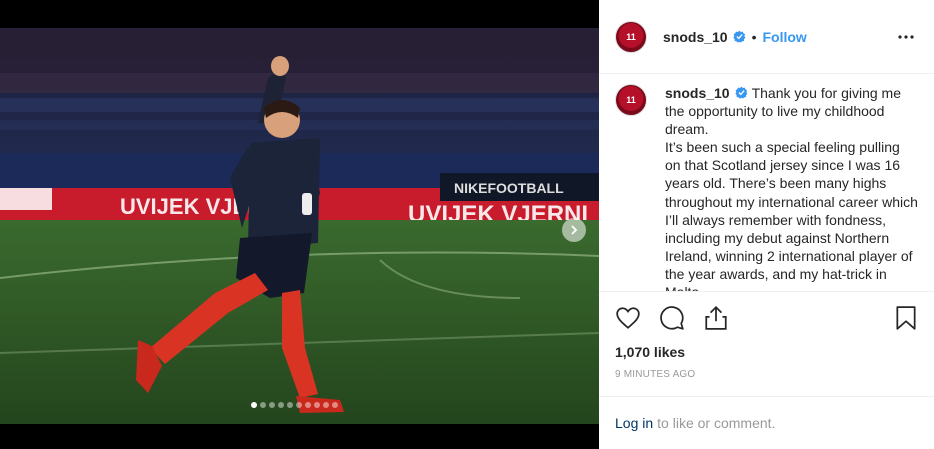 The width and height of the screenshot is (934, 449). I want to click on action-bar, so click(766, 318).